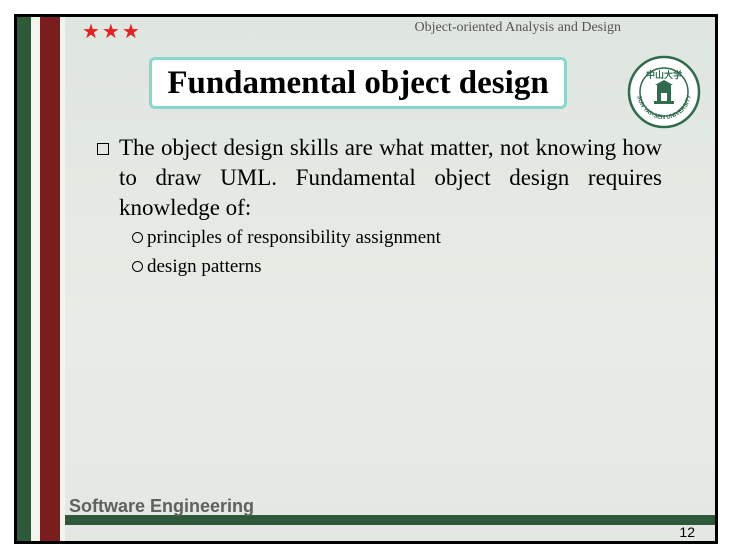 This screenshot has width=736, height=560. I want to click on seal-chinese-text: 中山大学, so click(664, 75).